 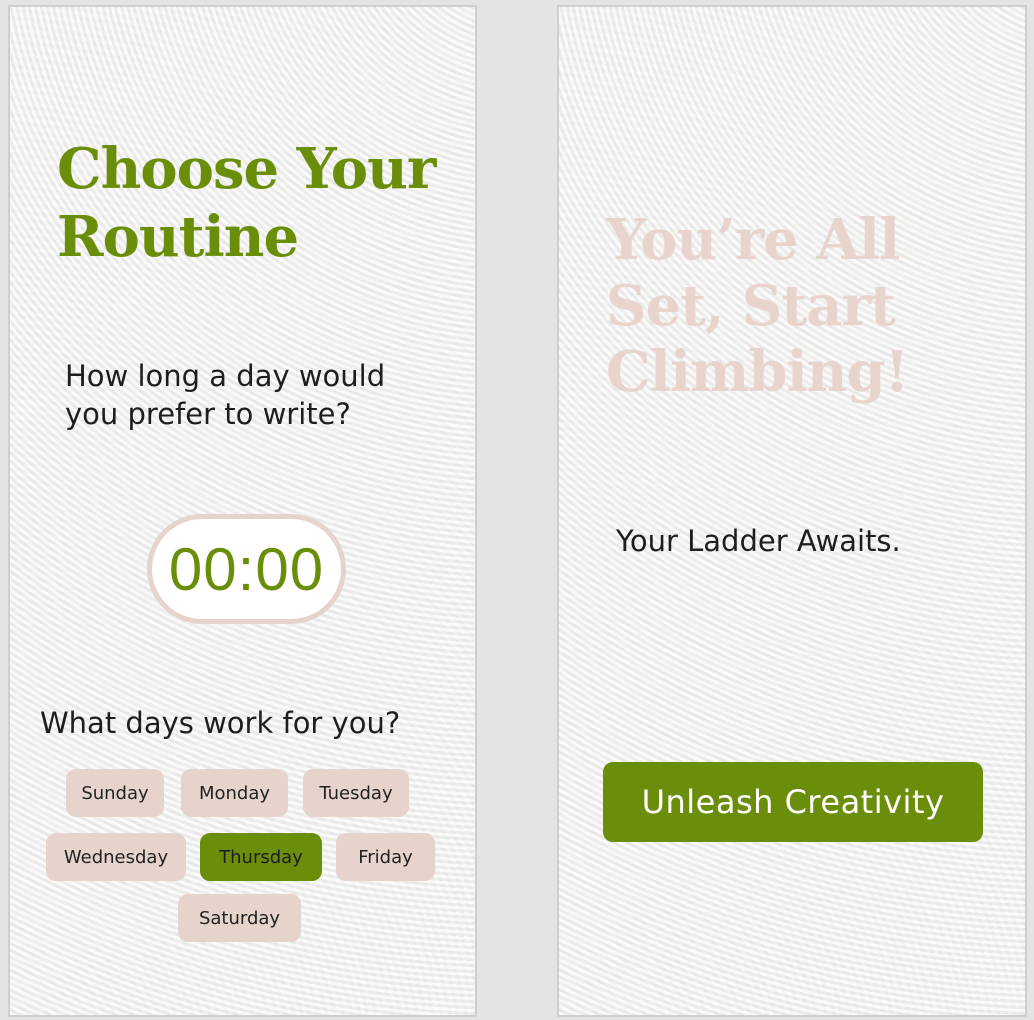 I want to click on day-chip-saturday: Saturday, so click(x=239, y=918).